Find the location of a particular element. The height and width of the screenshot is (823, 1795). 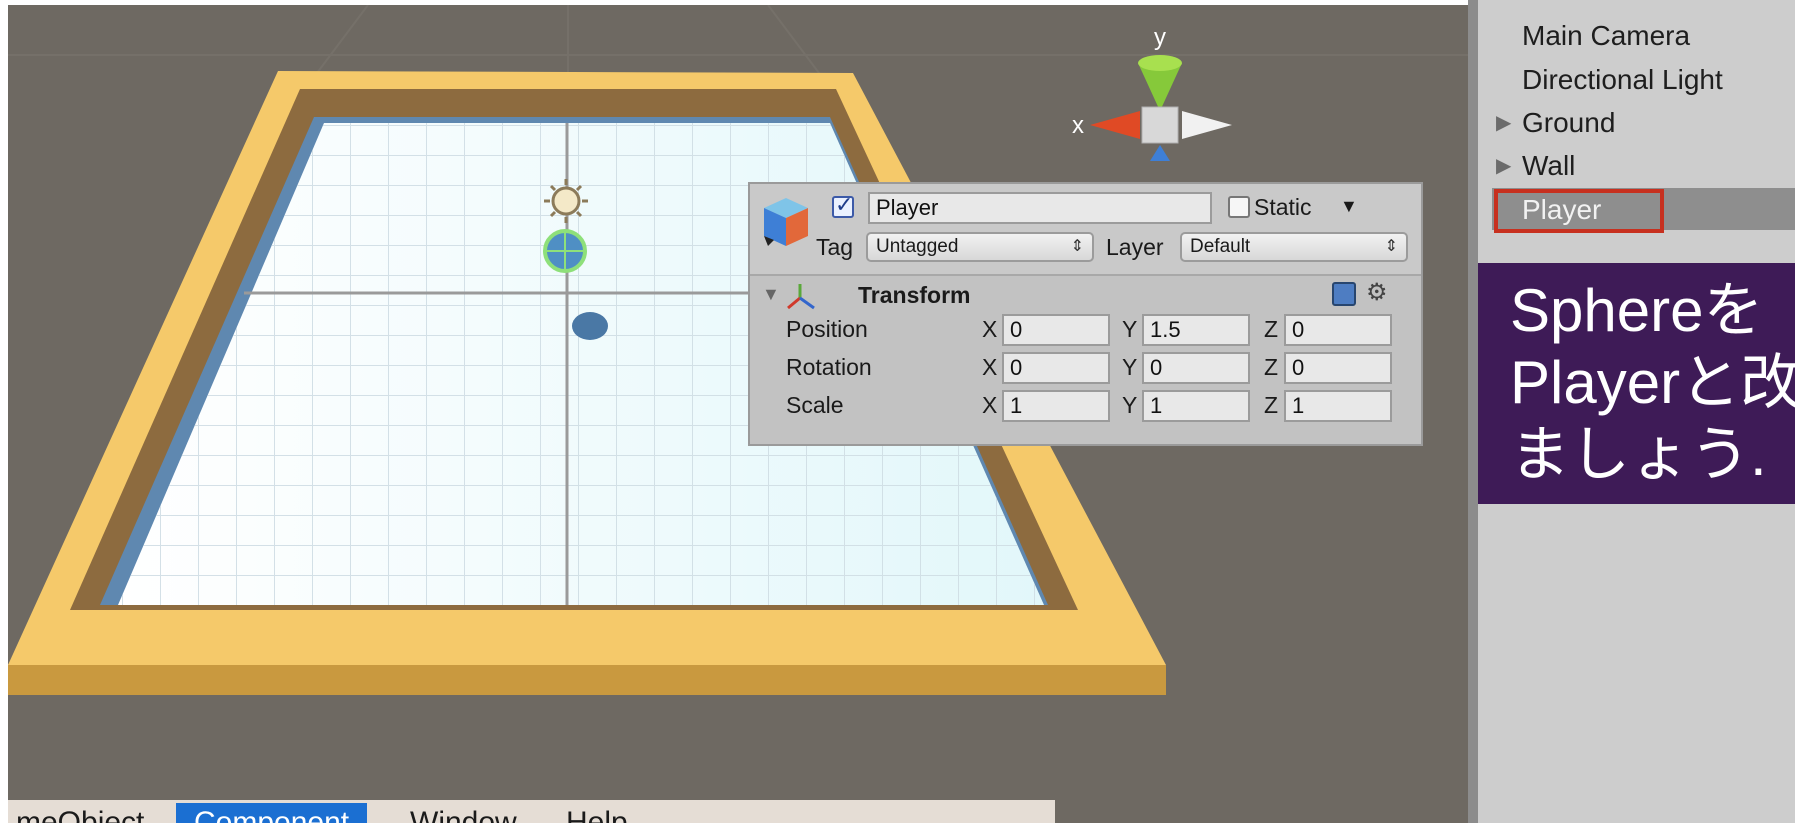

menu-bar: meObject Component Window Help is located at coordinates (531, 811).